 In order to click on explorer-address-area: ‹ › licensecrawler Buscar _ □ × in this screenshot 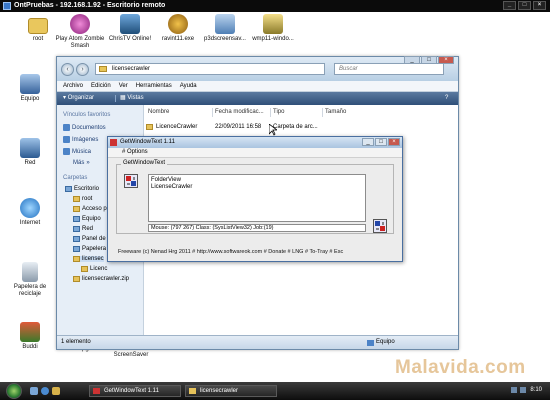, I will do `click(257, 68)`.